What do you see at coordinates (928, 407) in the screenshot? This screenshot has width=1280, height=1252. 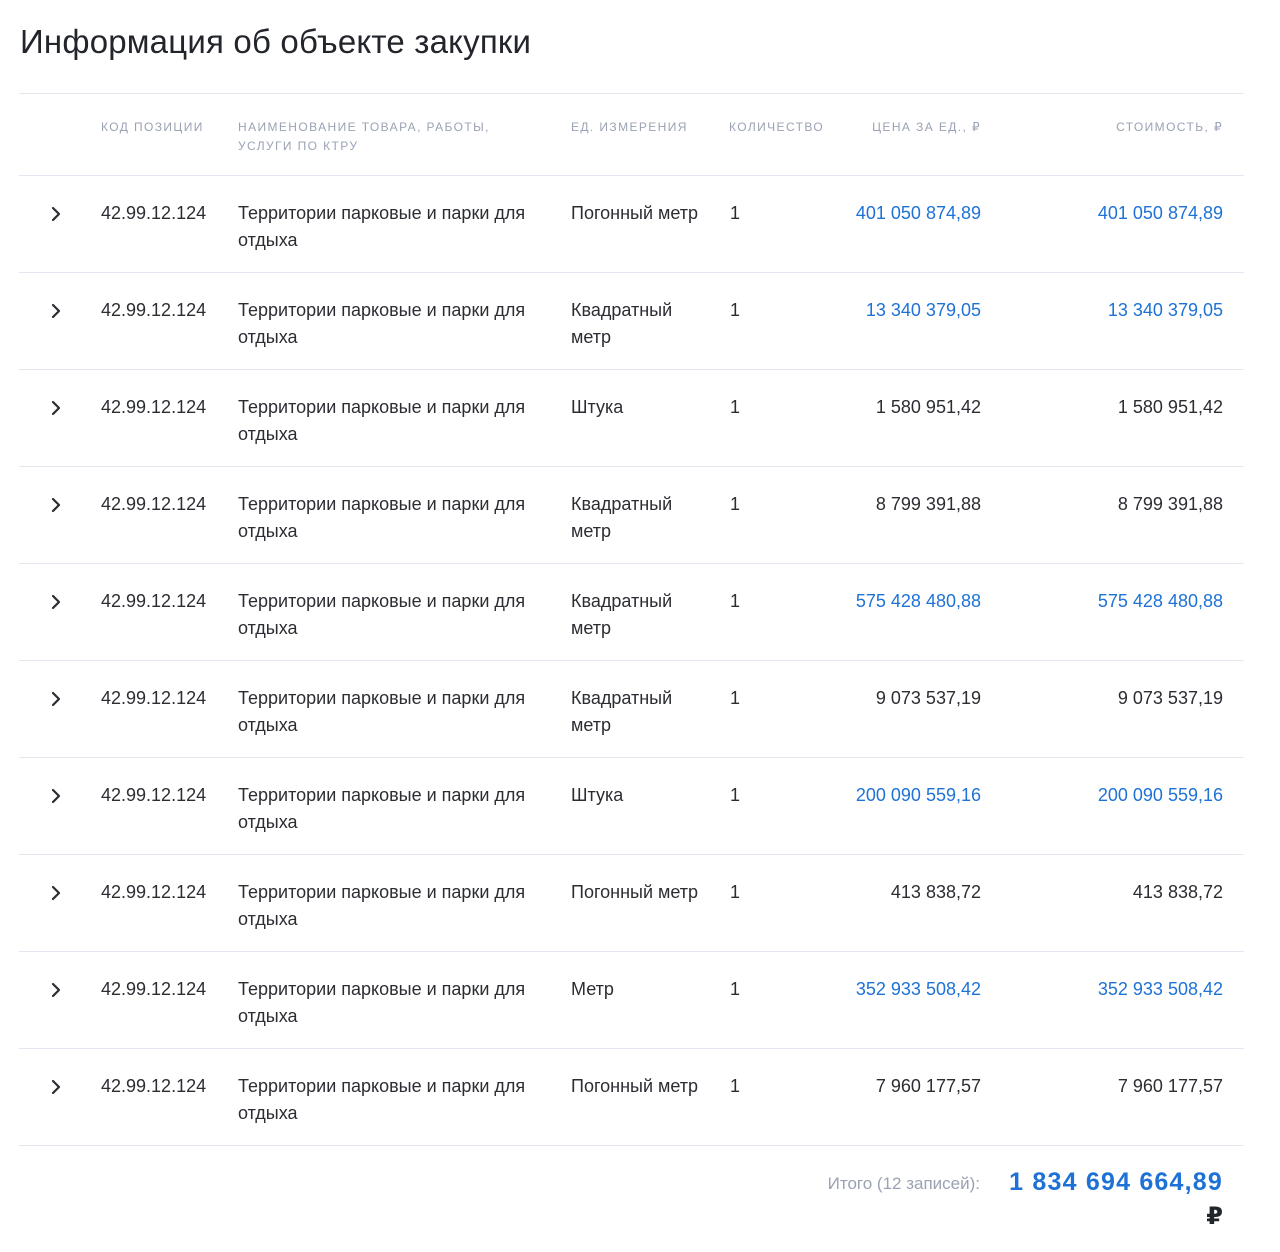 I see `cell-unit-price: 1 580 951,42` at bounding box center [928, 407].